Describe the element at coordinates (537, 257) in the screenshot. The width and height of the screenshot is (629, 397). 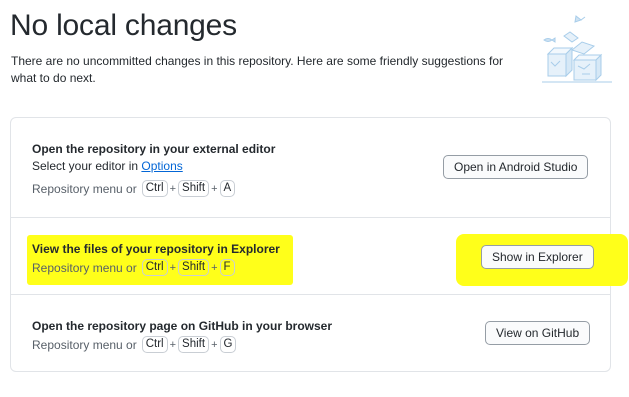
I see `show-in-explorer-button: Show in Explorer` at that location.